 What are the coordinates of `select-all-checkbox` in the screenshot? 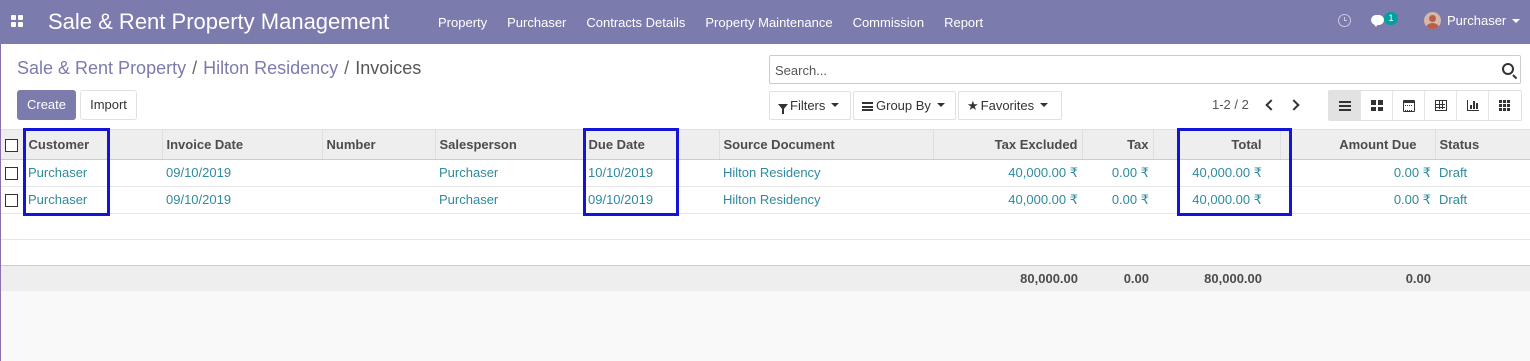 It's located at (11, 145).